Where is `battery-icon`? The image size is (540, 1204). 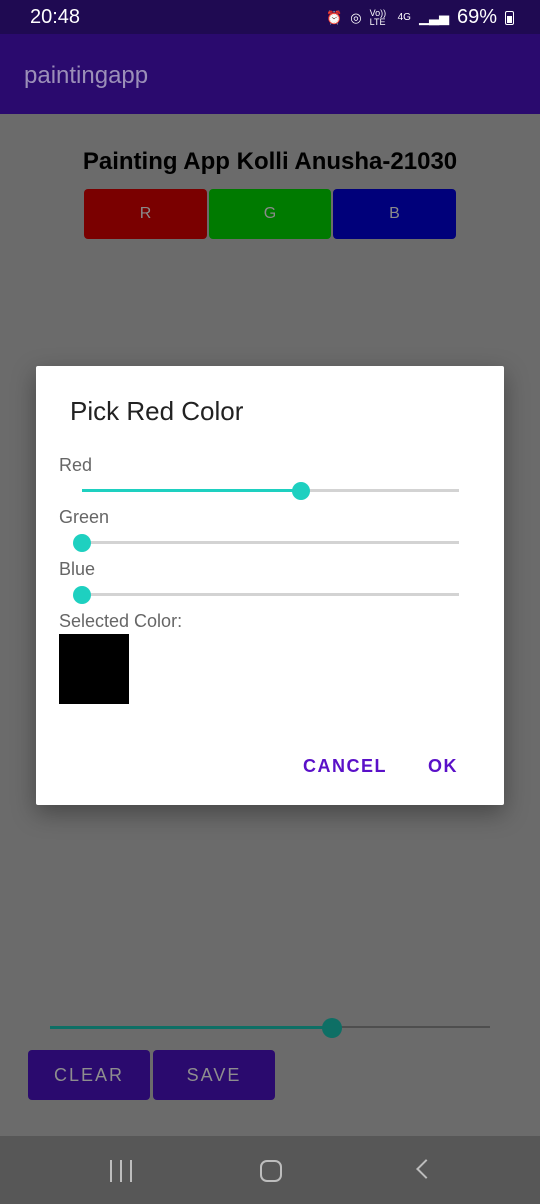 battery-icon is located at coordinates (509, 17).